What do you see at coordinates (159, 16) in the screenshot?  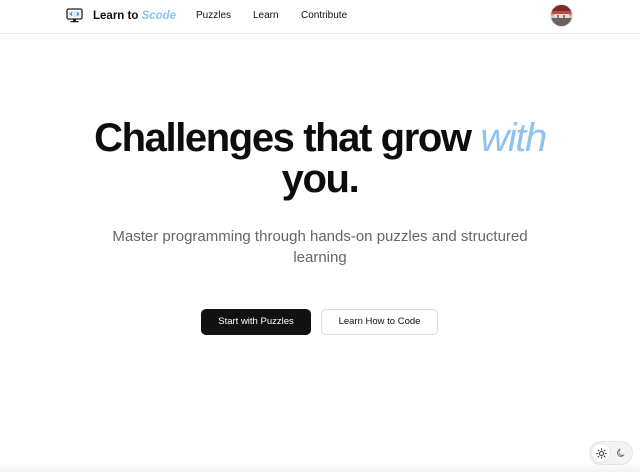 I see `brand-accent: Scode` at bounding box center [159, 16].